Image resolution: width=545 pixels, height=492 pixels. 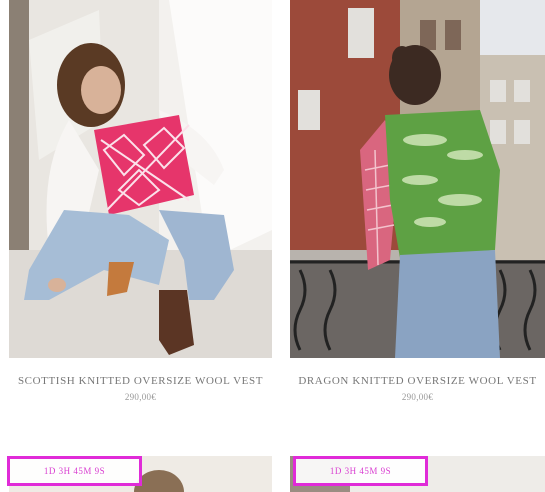 I want to click on product-title: DRAGON KNITTED OVERSIZE WOOL VEST, so click(x=417, y=381).